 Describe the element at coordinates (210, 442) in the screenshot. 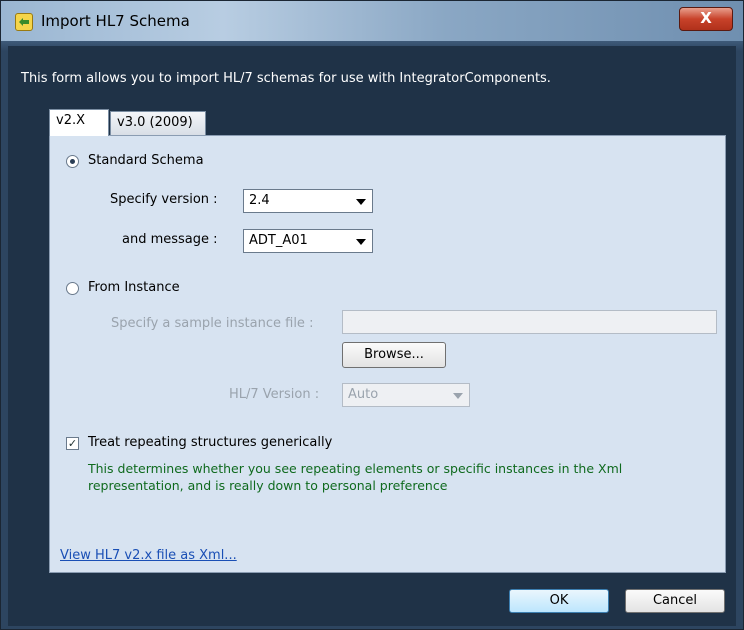

I see `repeating-label: Treat repeating structures generically` at that location.